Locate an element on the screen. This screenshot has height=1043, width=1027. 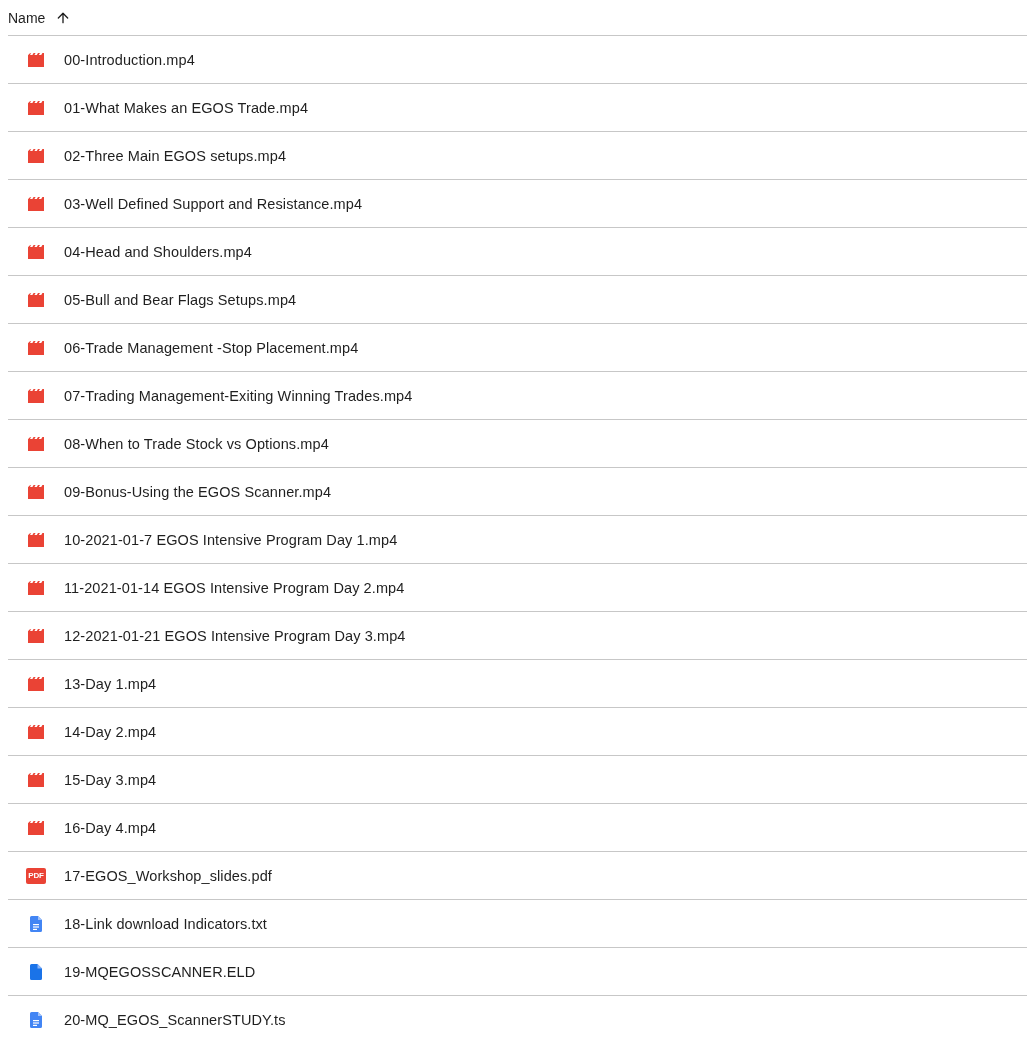
file-name: 14-Day 2.mp4 is located at coordinates (110, 731).